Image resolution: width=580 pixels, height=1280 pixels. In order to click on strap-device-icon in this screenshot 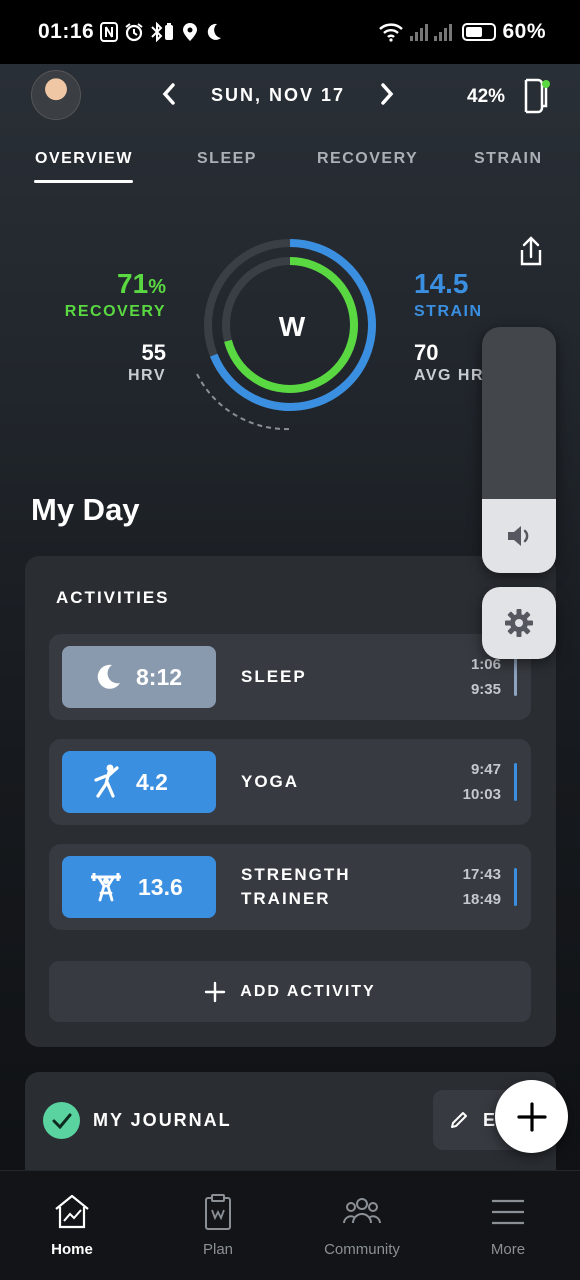, I will do `click(535, 96)`.